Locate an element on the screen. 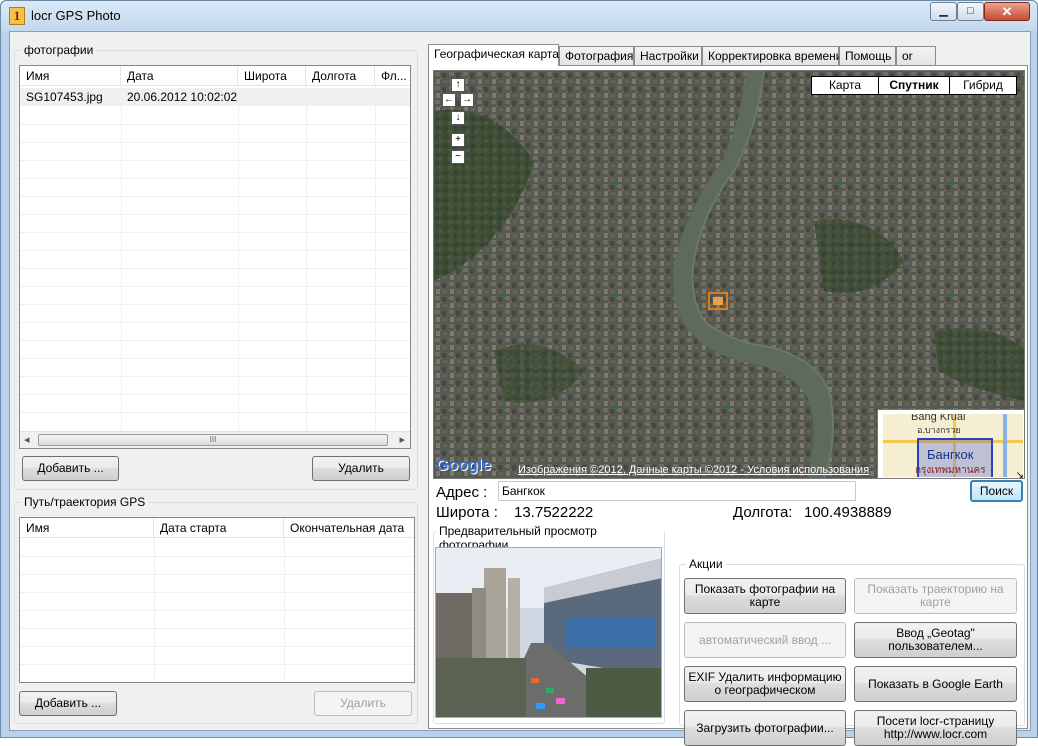  delete-track-button: Удалить is located at coordinates (363, 703).